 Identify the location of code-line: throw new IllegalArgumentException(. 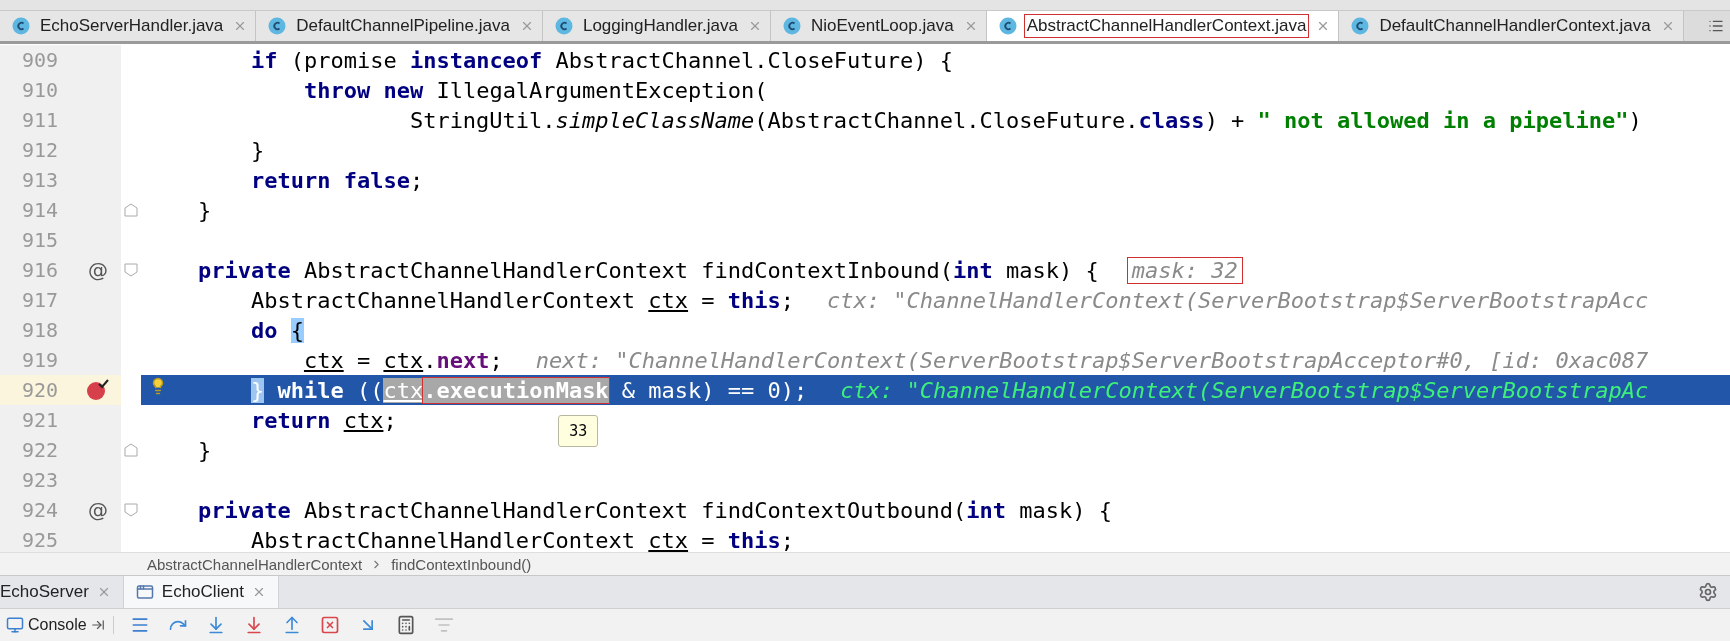
(535, 90).